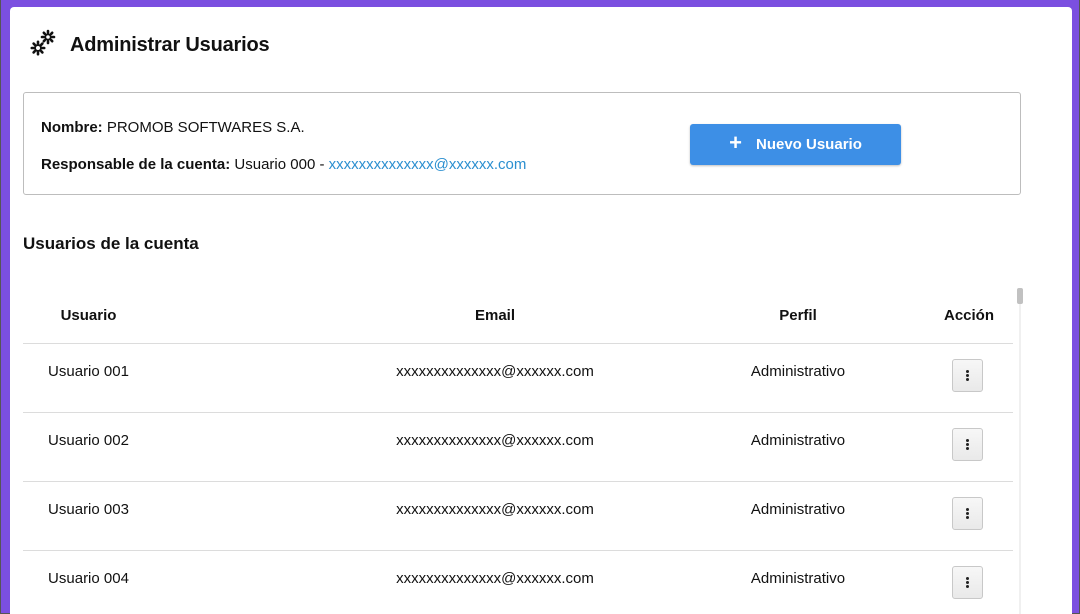 This screenshot has height=614, width=1080. What do you see at coordinates (541, 35) in the screenshot?
I see `page-header: Administrar Usuarios` at bounding box center [541, 35].